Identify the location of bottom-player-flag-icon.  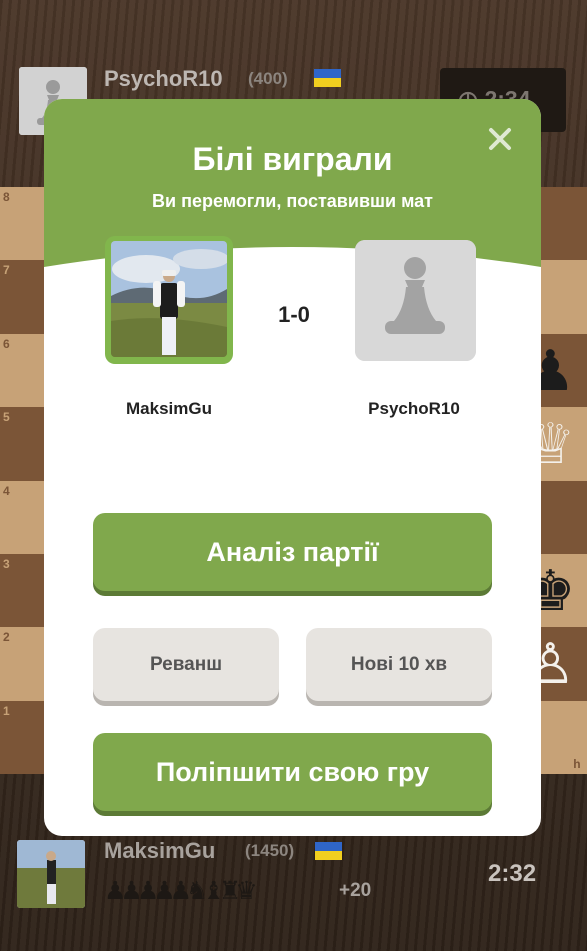
(328, 851).